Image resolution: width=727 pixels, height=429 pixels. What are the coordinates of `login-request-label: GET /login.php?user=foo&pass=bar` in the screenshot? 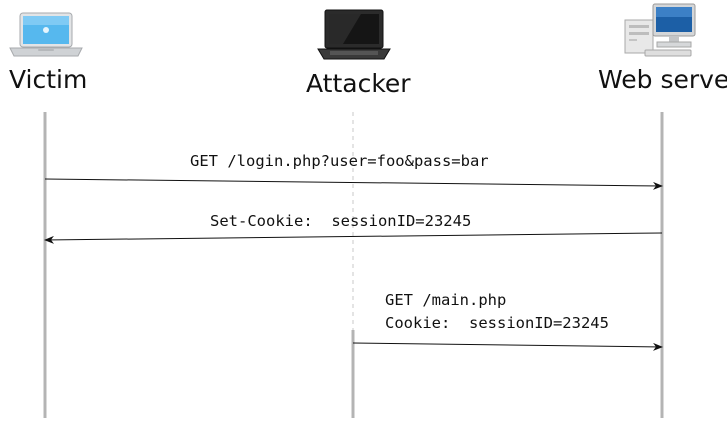 It's located at (339, 161).